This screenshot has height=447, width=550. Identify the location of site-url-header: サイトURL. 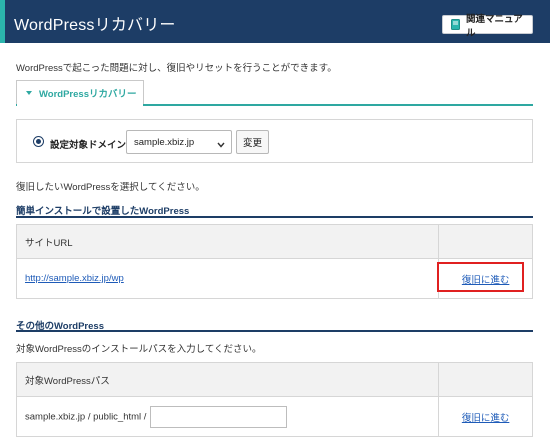
(227, 241).